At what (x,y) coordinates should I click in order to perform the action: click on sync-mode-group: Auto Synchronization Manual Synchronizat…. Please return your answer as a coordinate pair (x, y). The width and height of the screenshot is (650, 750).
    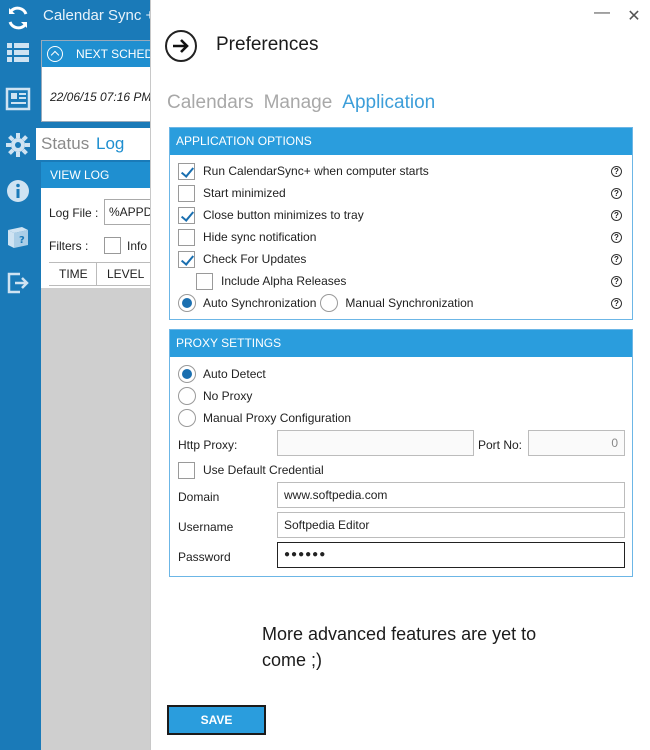
    Looking at the image, I should click on (325, 303).